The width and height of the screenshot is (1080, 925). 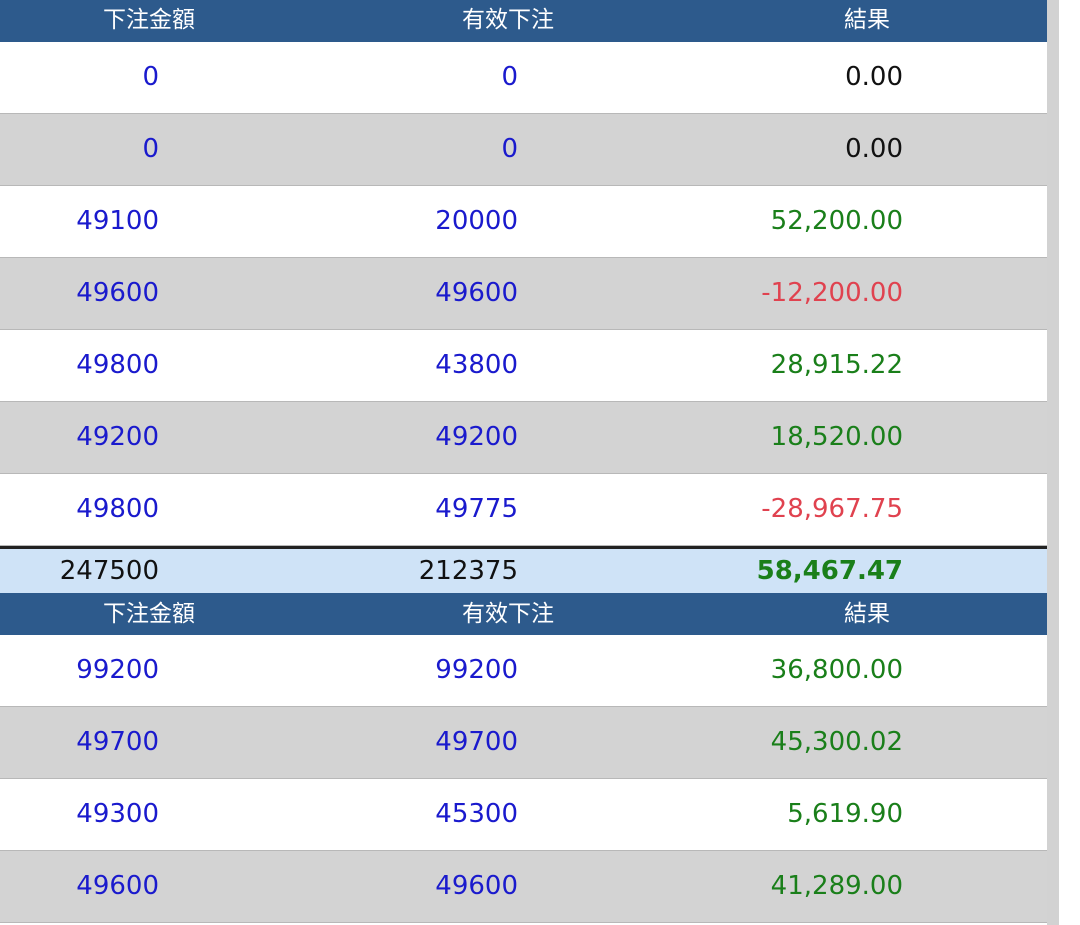 What do you see at coordinates (523, 569) in the screenshot?
I see `total-row: 247500 212375 58,467.47` at bounding box center [523, 569].